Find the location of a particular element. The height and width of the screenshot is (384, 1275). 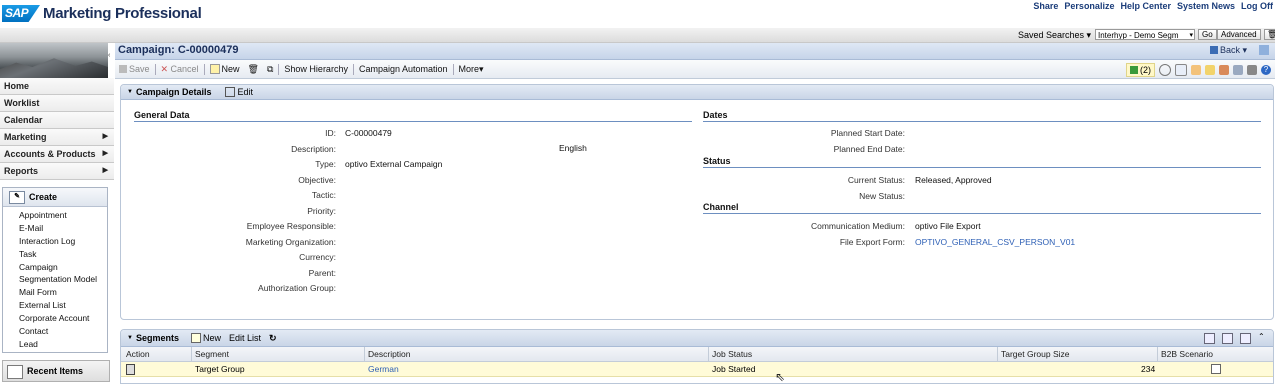

nav-item-home: Home is located at coordinates (57, 86).